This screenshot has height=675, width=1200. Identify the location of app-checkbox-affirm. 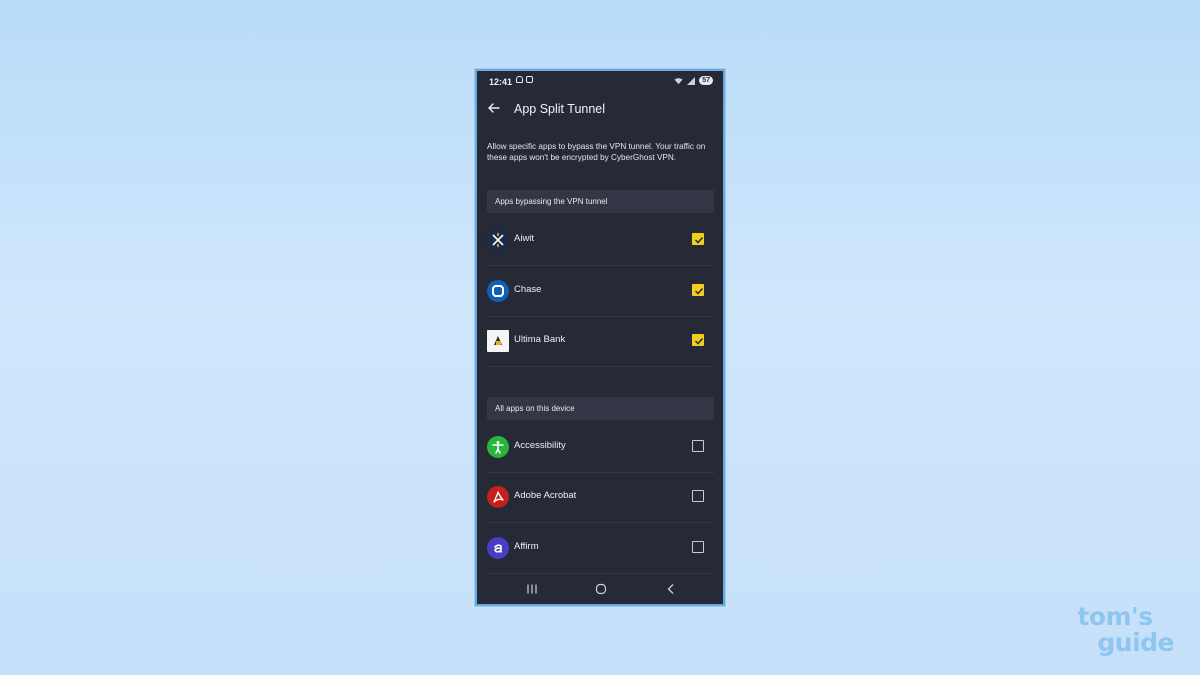
(698, 547).